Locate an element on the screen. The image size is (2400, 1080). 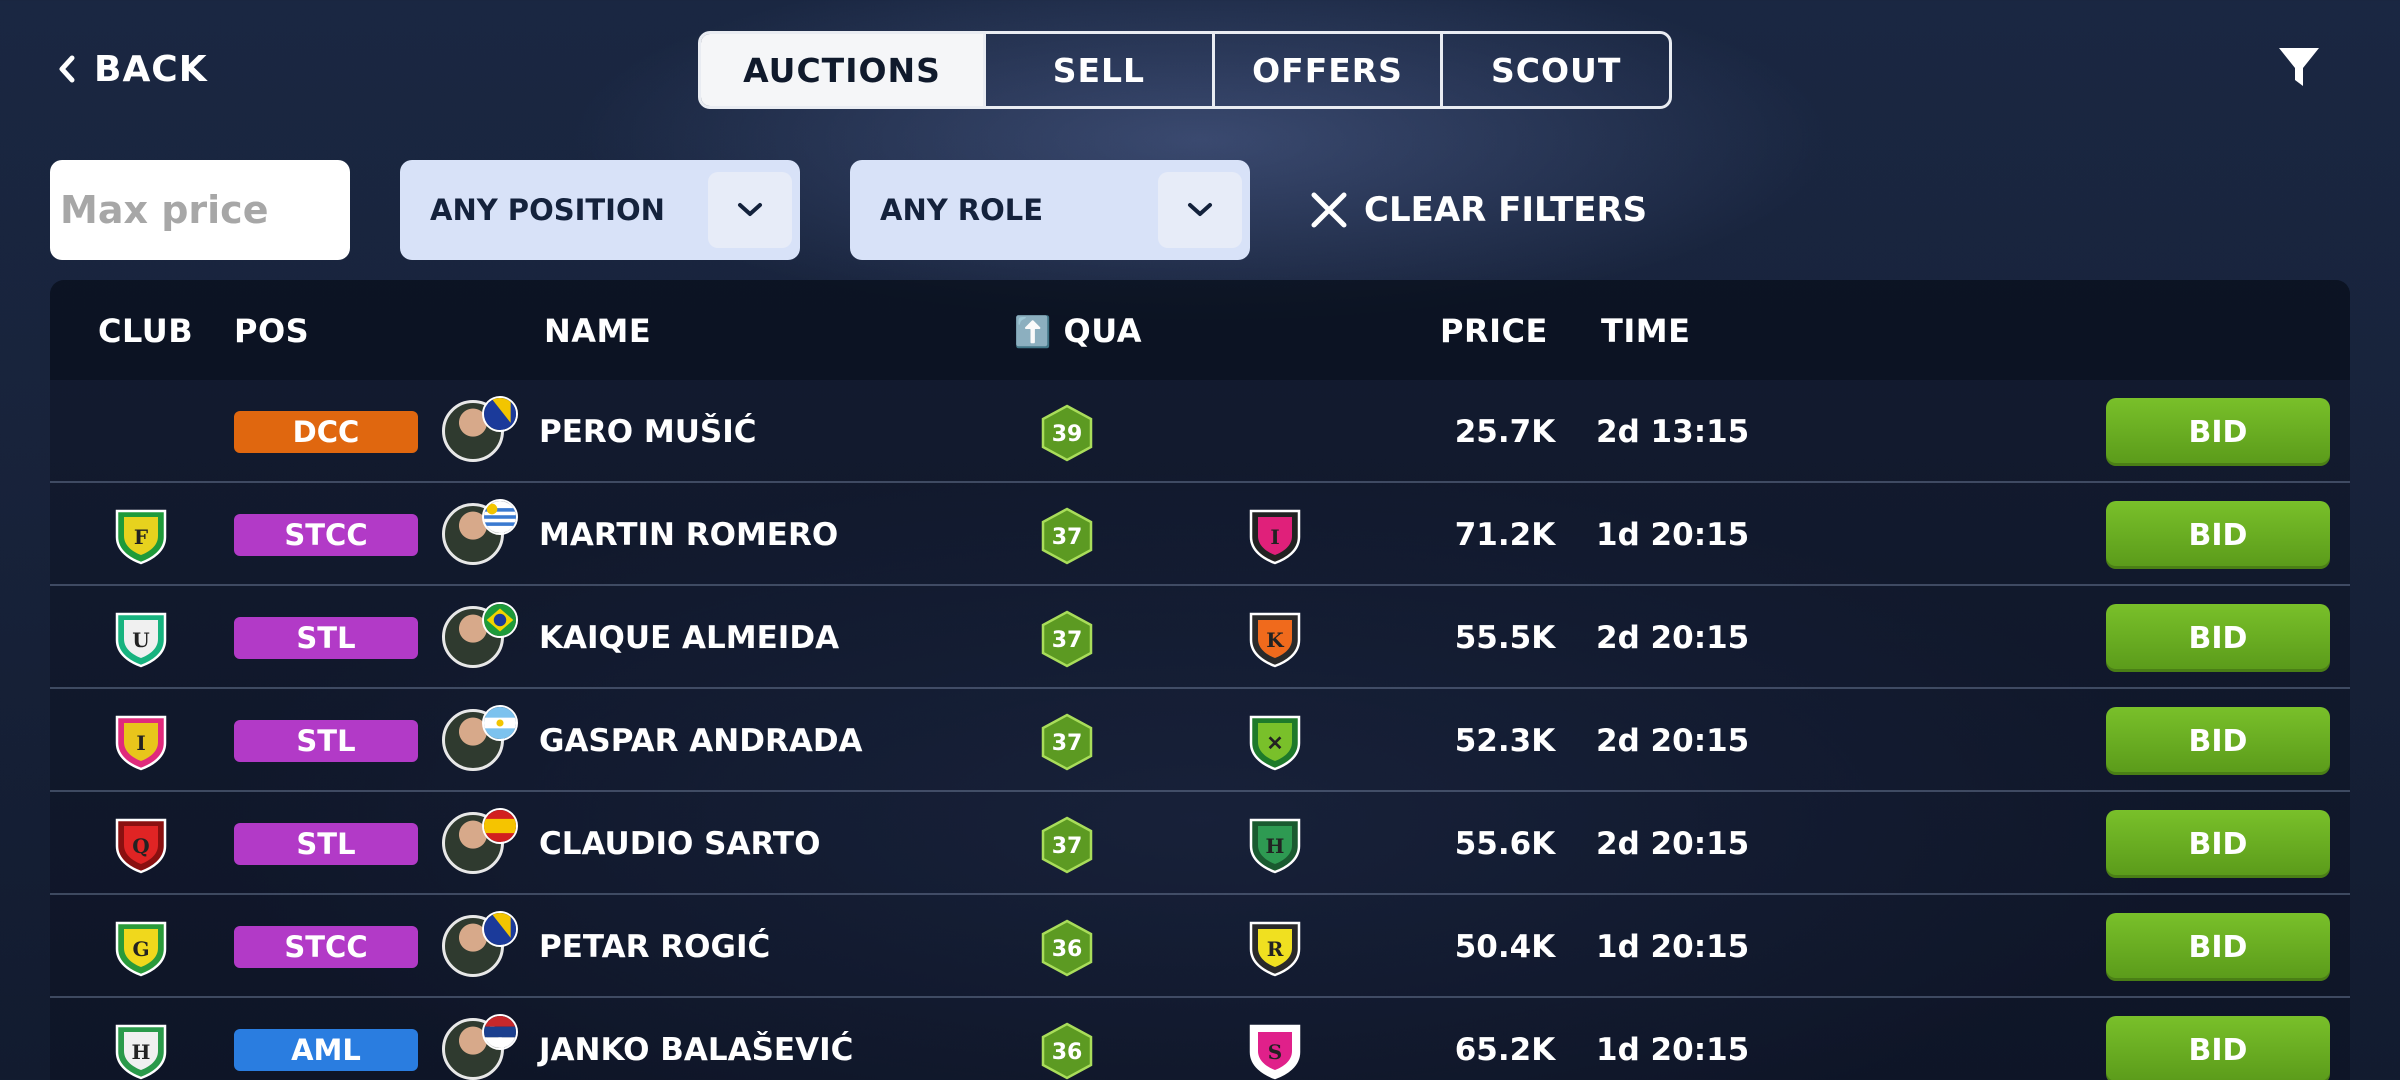
player-name: PERO MUŠIĆ is located at coordinates (648, 432).